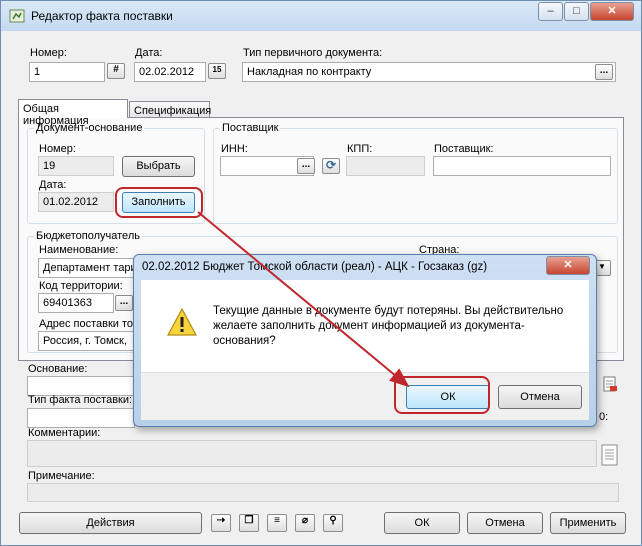 The width and height of the screenshot is (642, 546). What do you see at coordinates (48, 53) in the screenshot?
I see `number-label: Номер:` at bounding box center [48, 53].